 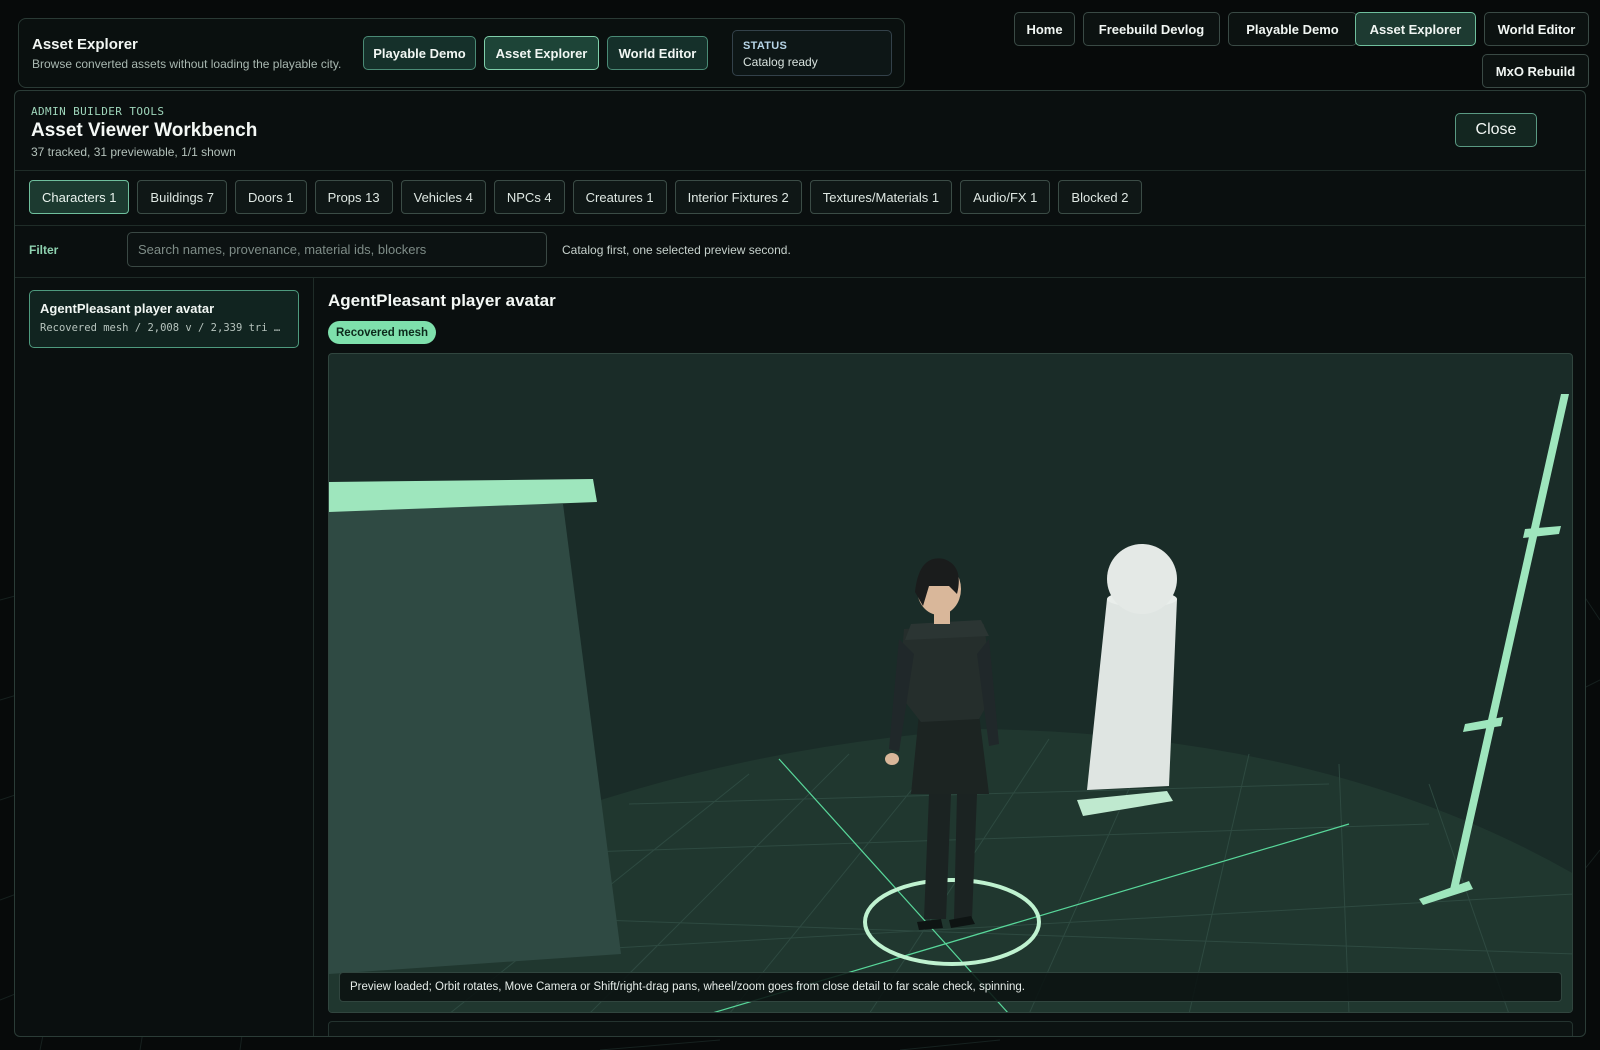 What do you see at coordinates (1044, 29) in the screenshot?
I see `nav-home: Home` at bounding box center [1044, 29].